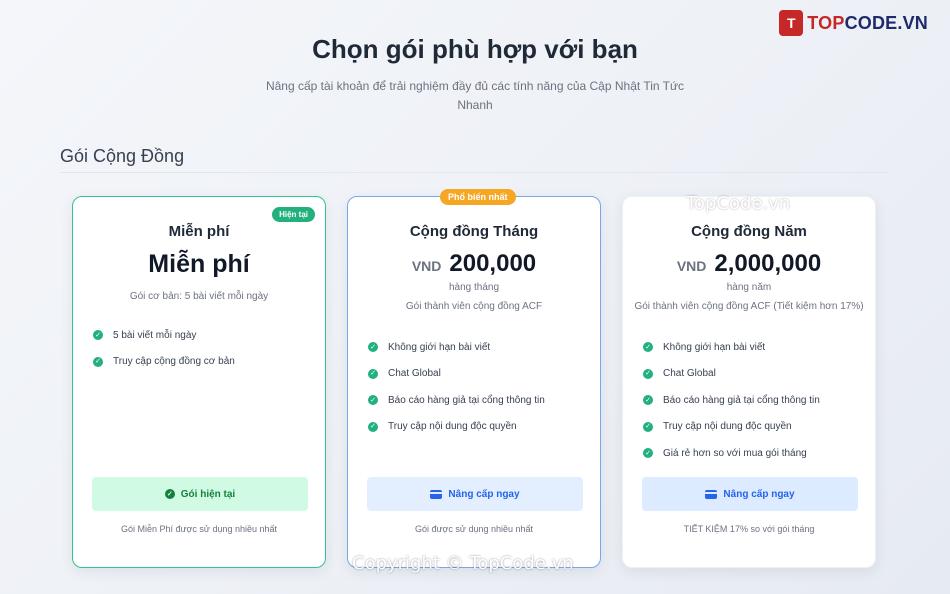 This screenshot has height=594, width=950. I want to click on plan-price: Miễn phí, so click(199, 264).